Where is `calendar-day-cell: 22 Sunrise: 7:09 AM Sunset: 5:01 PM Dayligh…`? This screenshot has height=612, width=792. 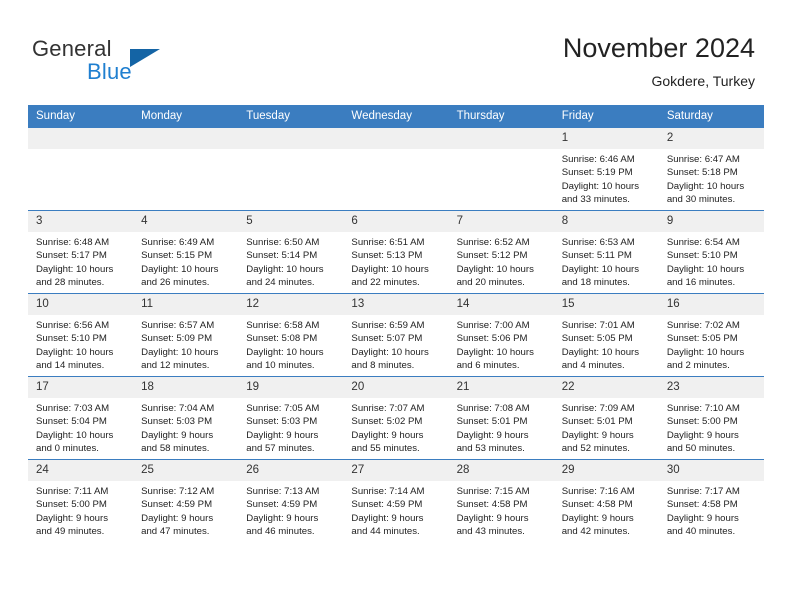
calendar-day-cell: 22 Sunrise: 7:09 AM Sunset: 5:01 PM Dayligh… is located at coordinates (606, 418).